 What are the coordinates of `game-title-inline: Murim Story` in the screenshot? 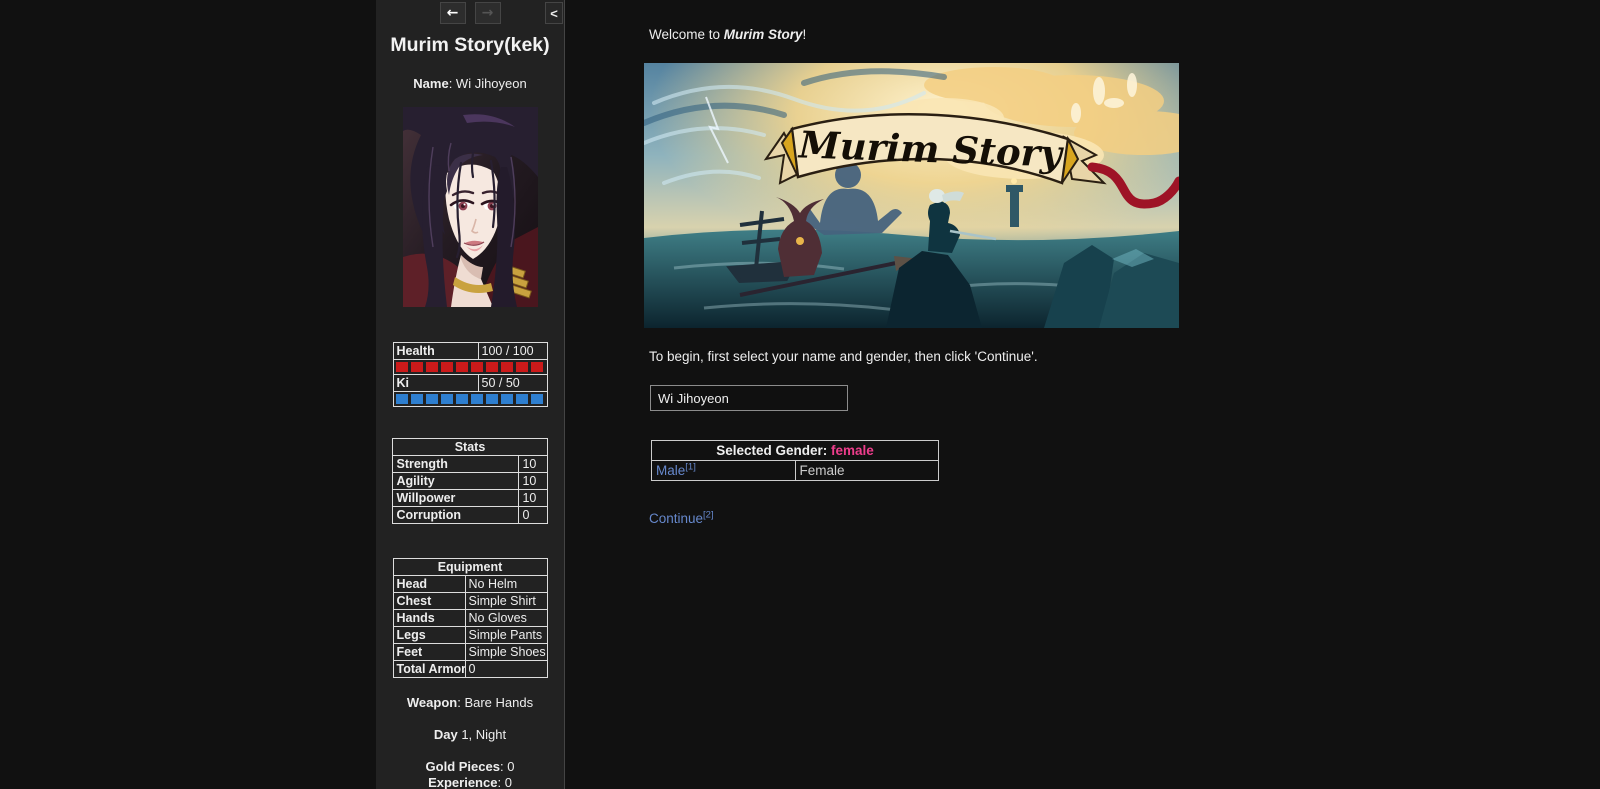 It's located at (763, 34).